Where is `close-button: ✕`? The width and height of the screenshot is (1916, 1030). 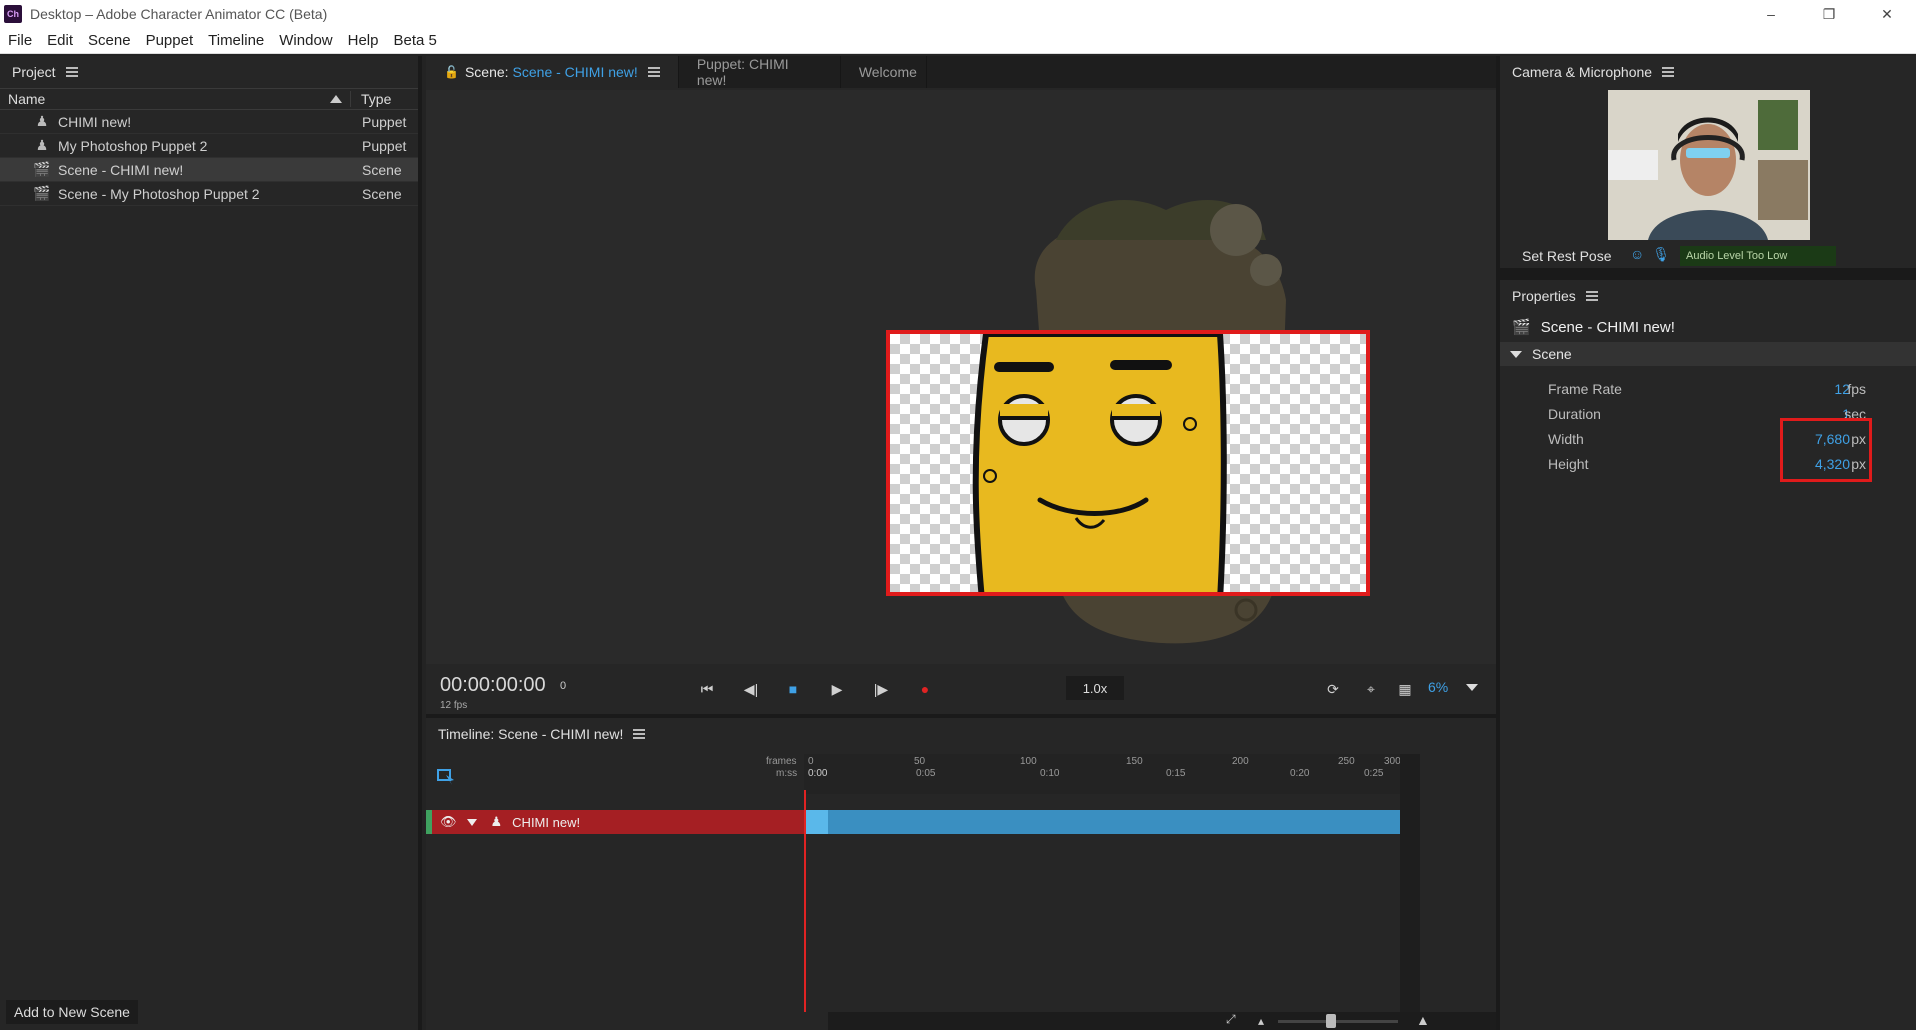
close-button: ✕ is located at coordinates (1887, 14).